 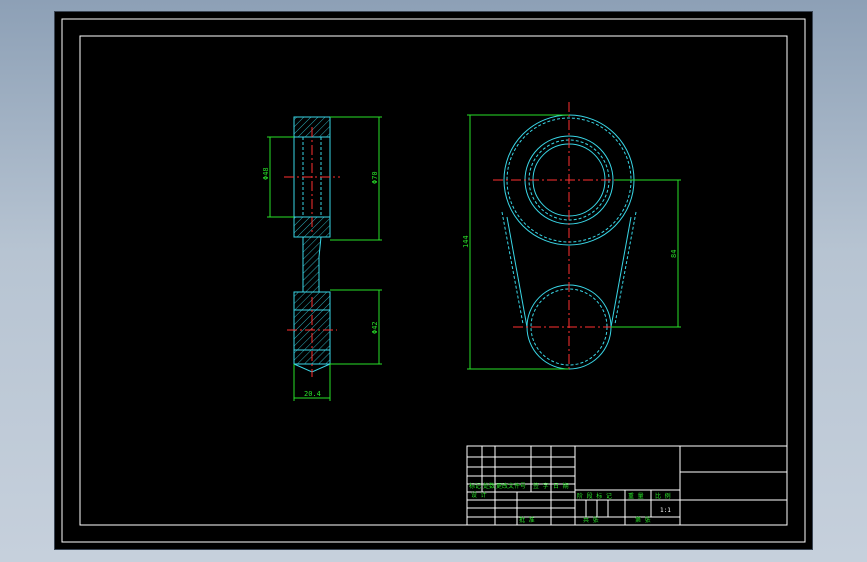 I want to click on tb-label-change: 更改文件号, so click(x=511, y=486).